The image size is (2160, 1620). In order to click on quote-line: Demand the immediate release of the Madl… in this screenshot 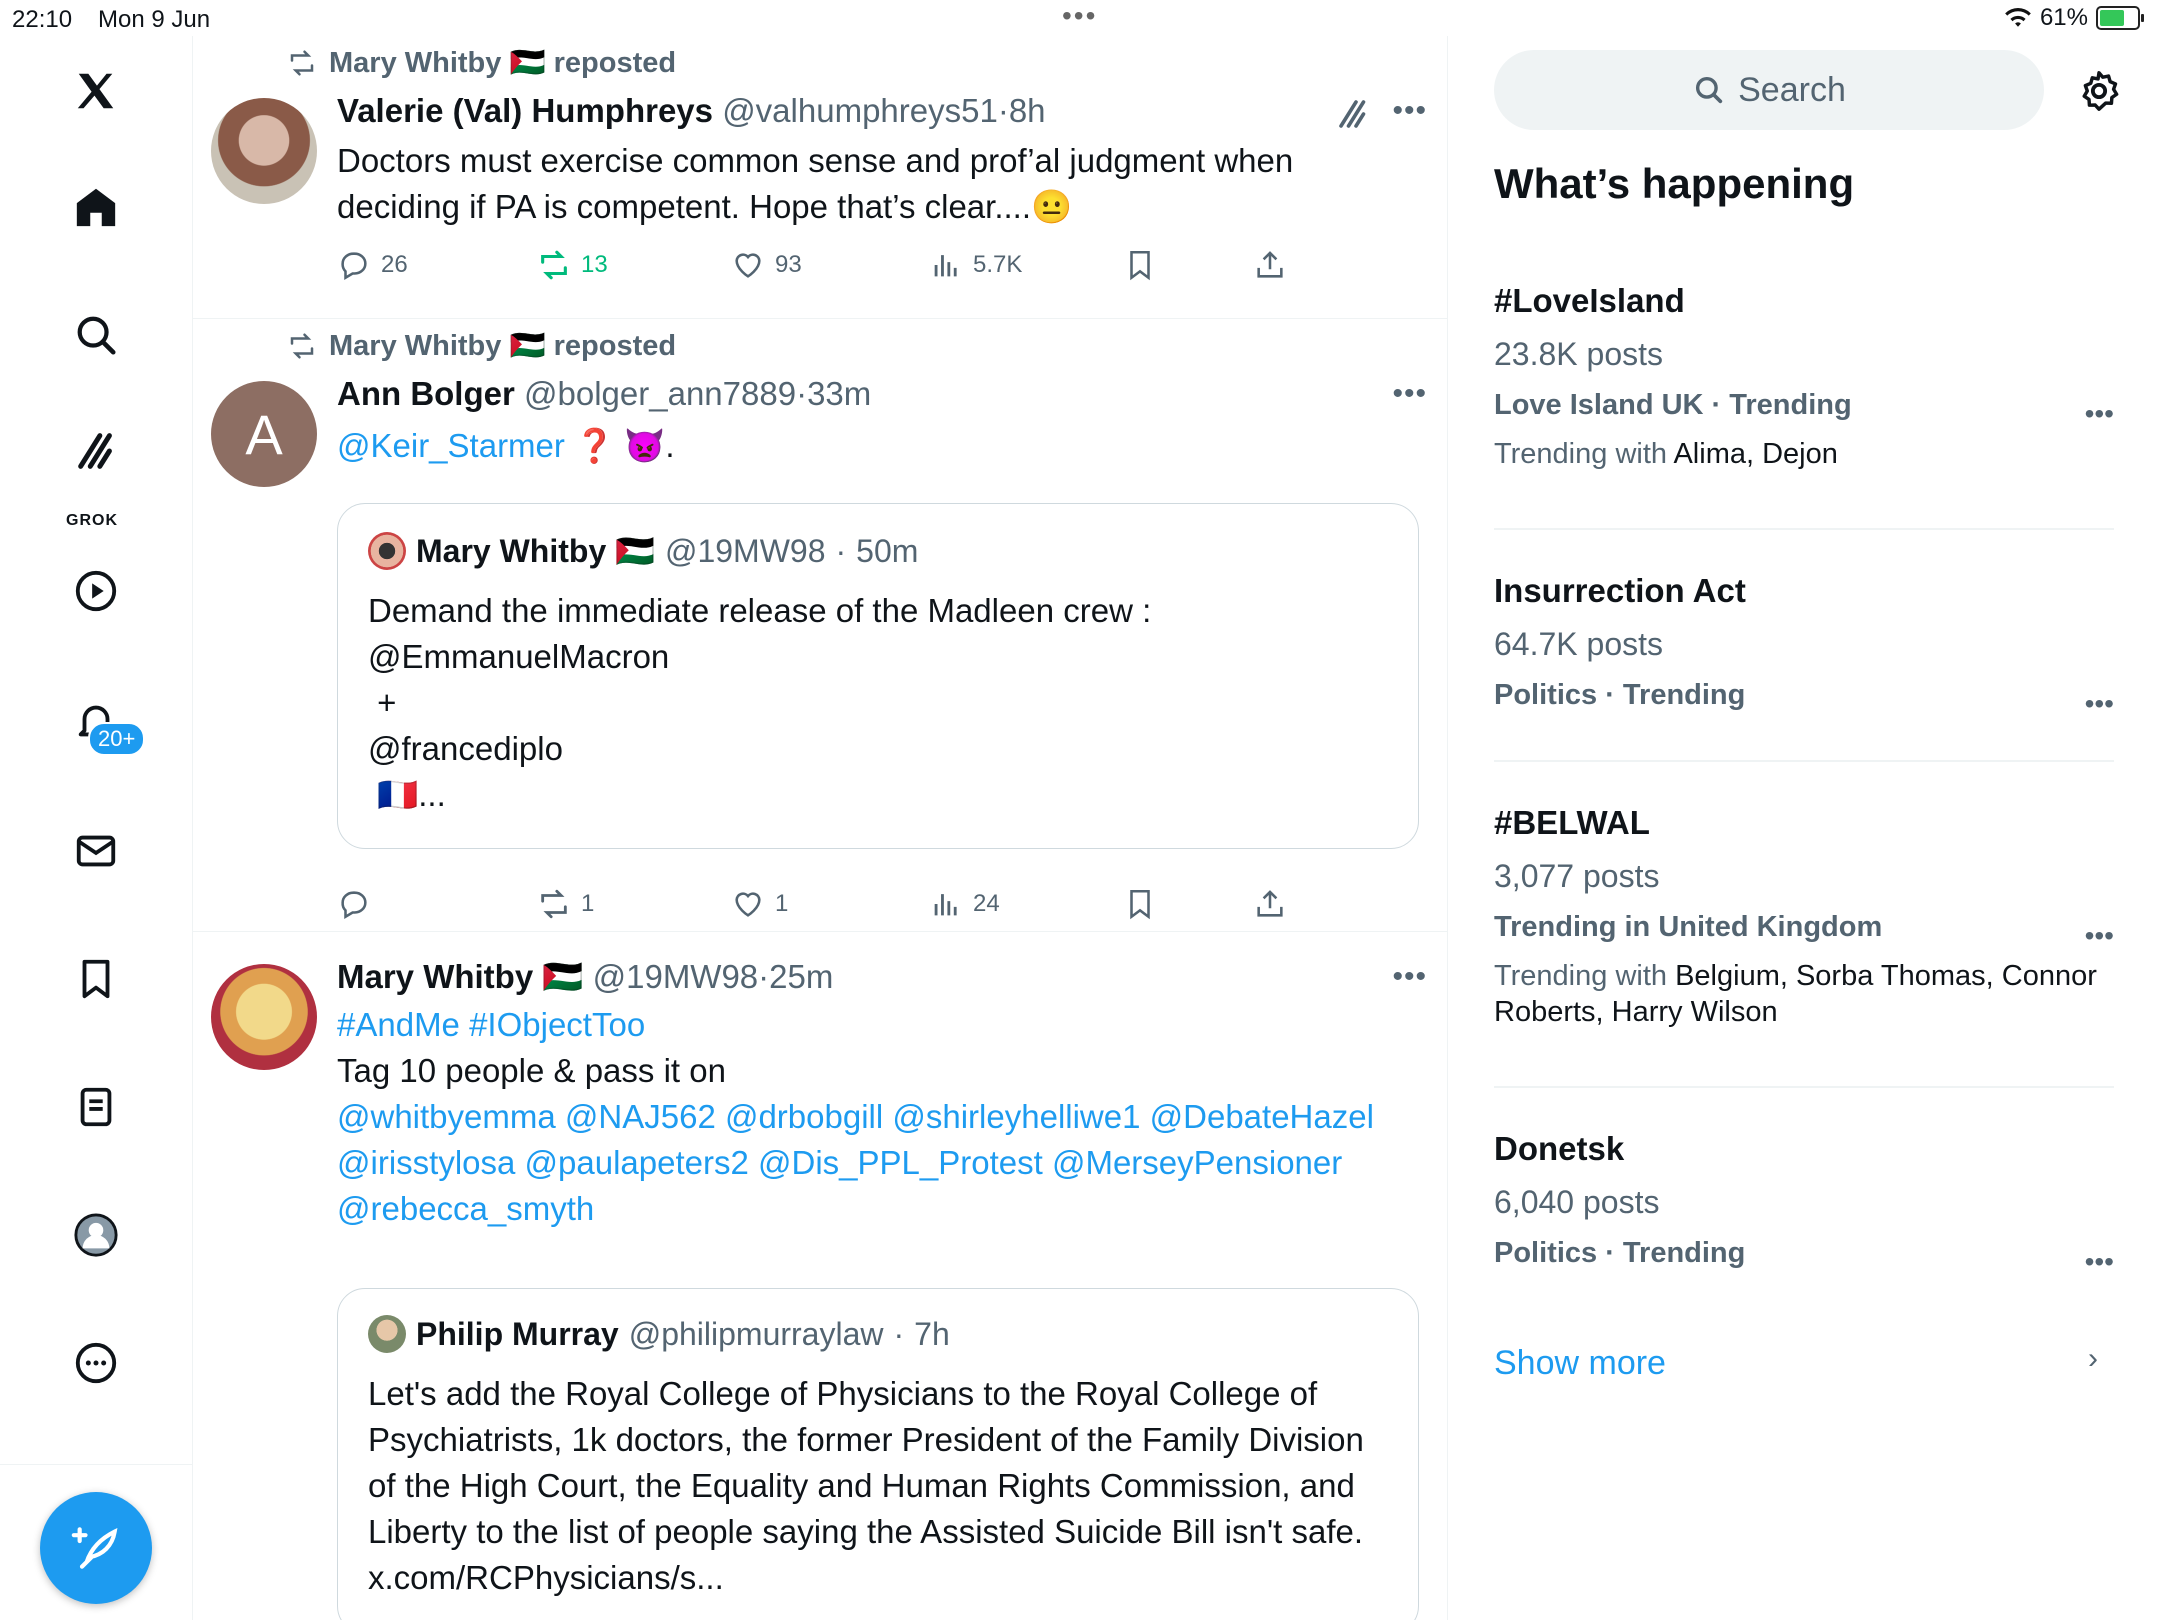, I will do `click(760, 610)`.